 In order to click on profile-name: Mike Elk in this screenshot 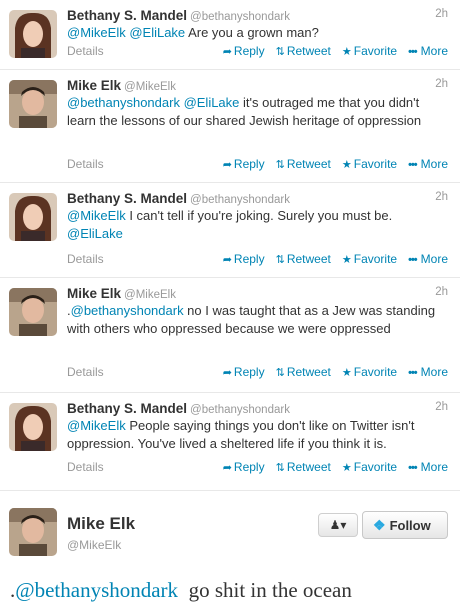, I will do `click(101, 524)`.